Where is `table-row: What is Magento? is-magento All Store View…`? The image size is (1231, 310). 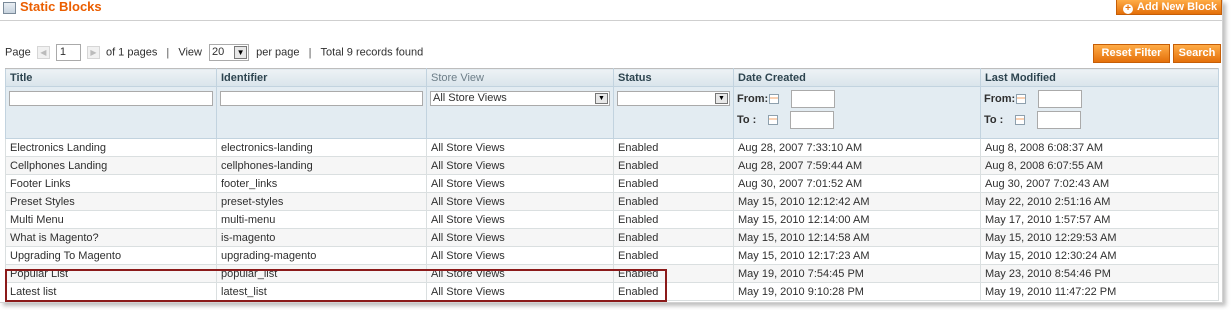
table-row: What is Magento? is-magento All Store View… is located at coordinates (612, 237).